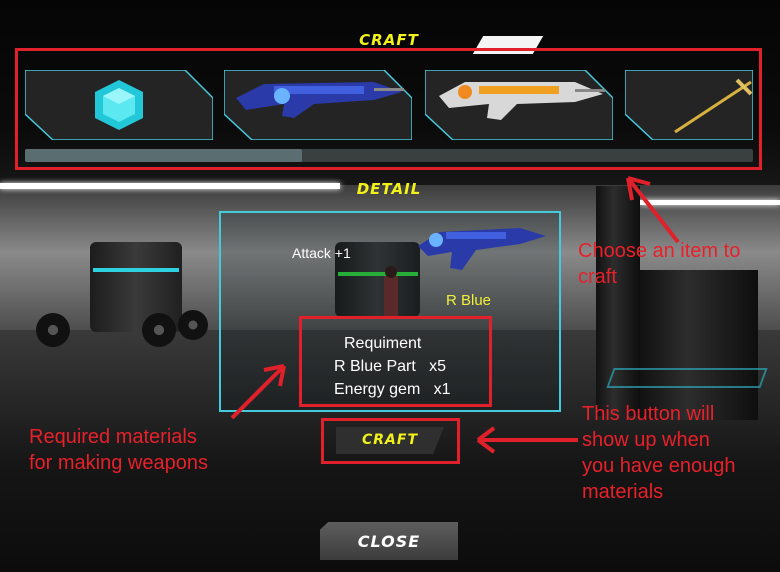  Describe the element at coordinates (469, 300) in the screenshot. I see `weapon-name: R Blue` at that location.